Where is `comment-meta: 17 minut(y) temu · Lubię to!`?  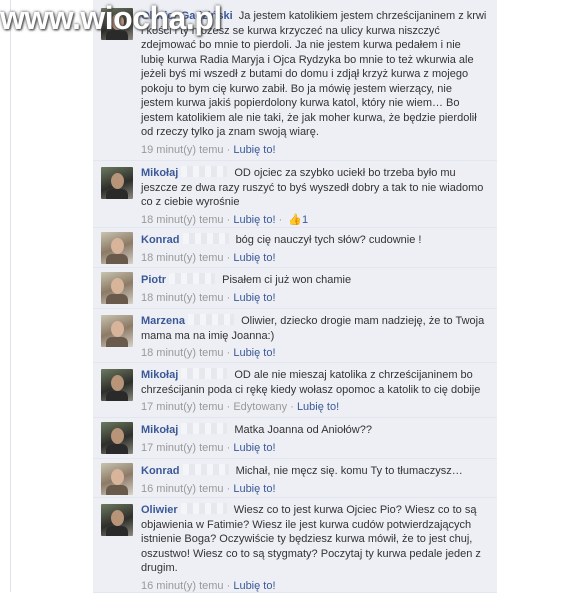
comment-meta: 17 minut(y) temu · Lubię to! is located at coordinates (314, 448).